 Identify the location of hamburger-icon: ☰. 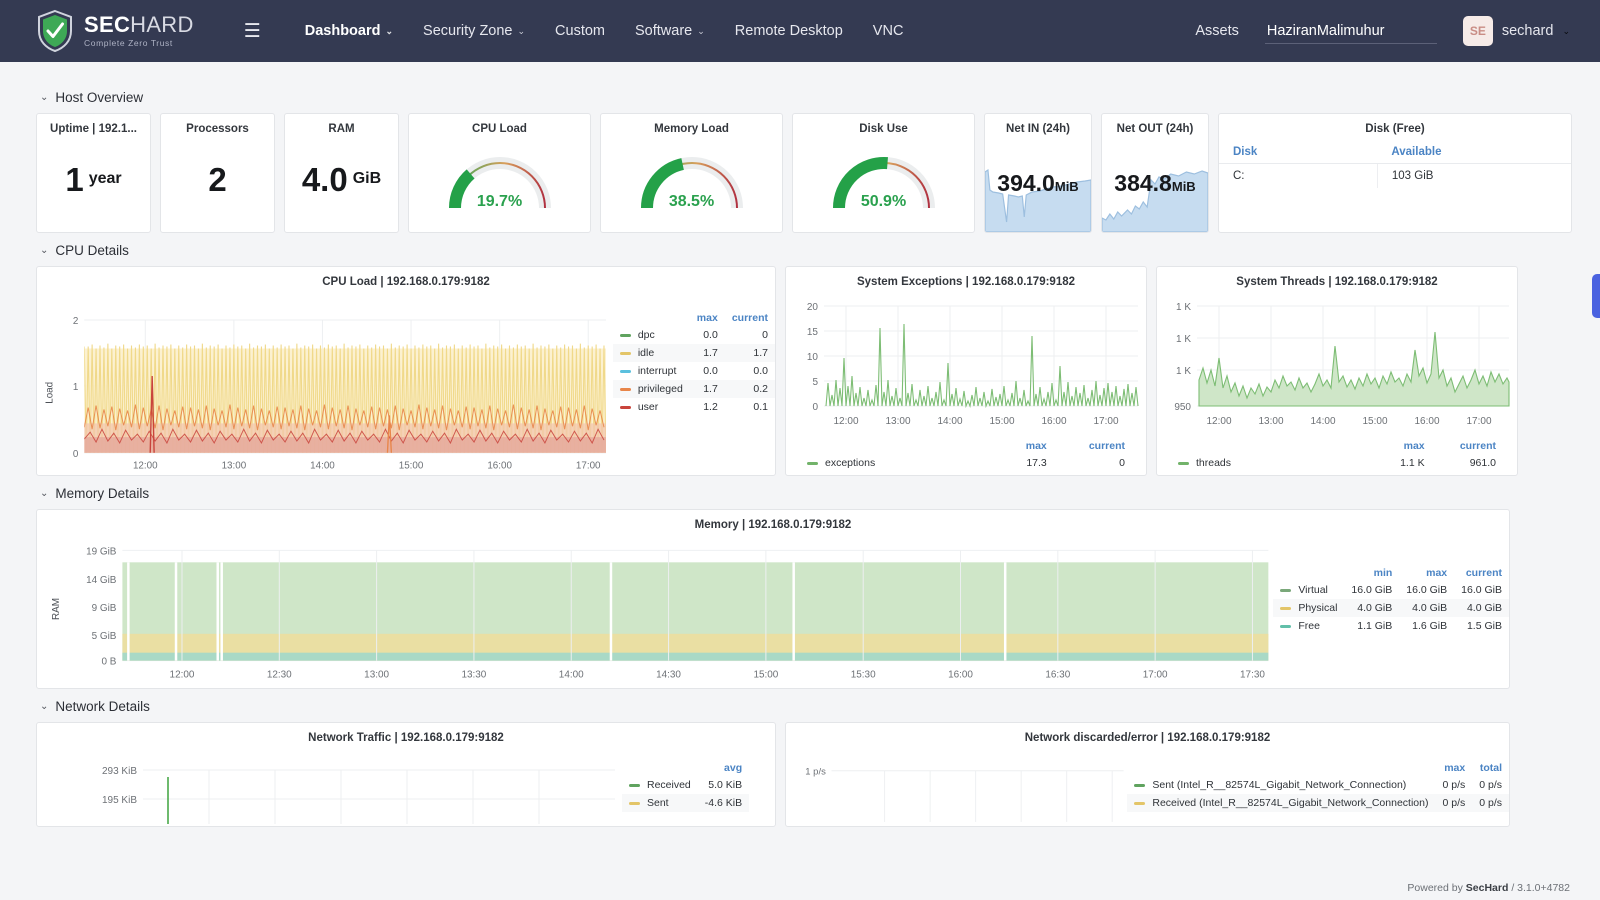
(252, 31).